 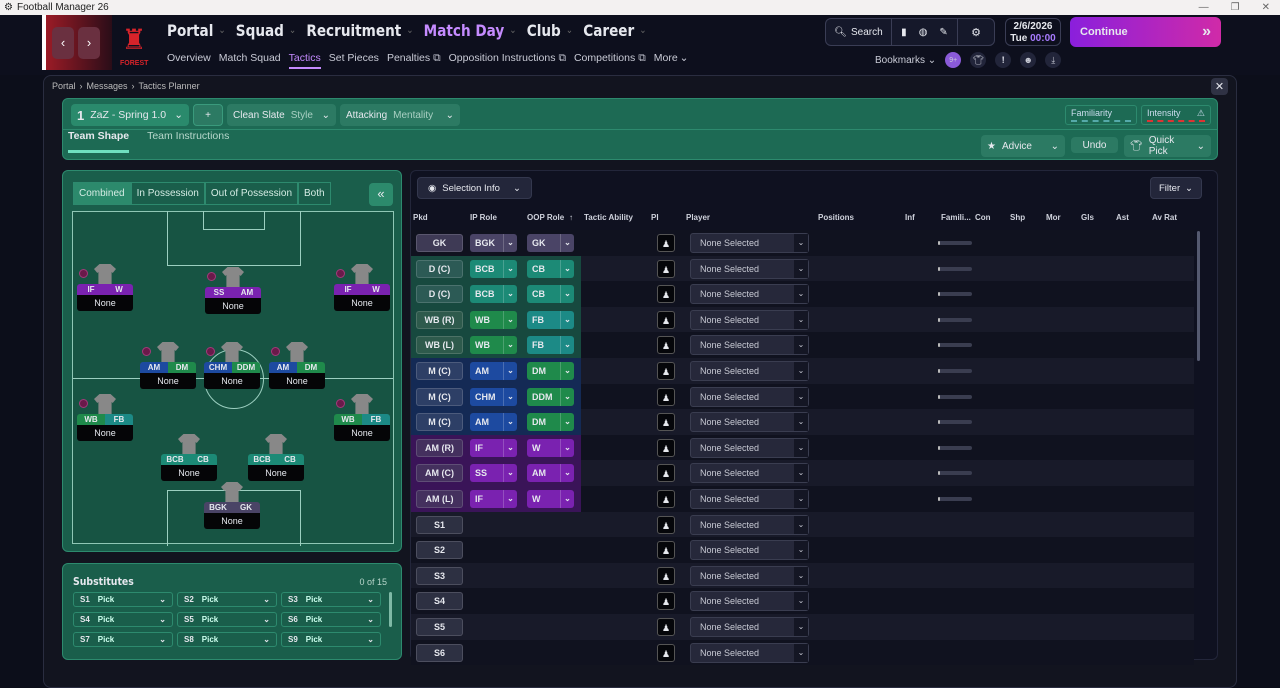 I want to click on picked-position: S2, so click(x=439, y=550).